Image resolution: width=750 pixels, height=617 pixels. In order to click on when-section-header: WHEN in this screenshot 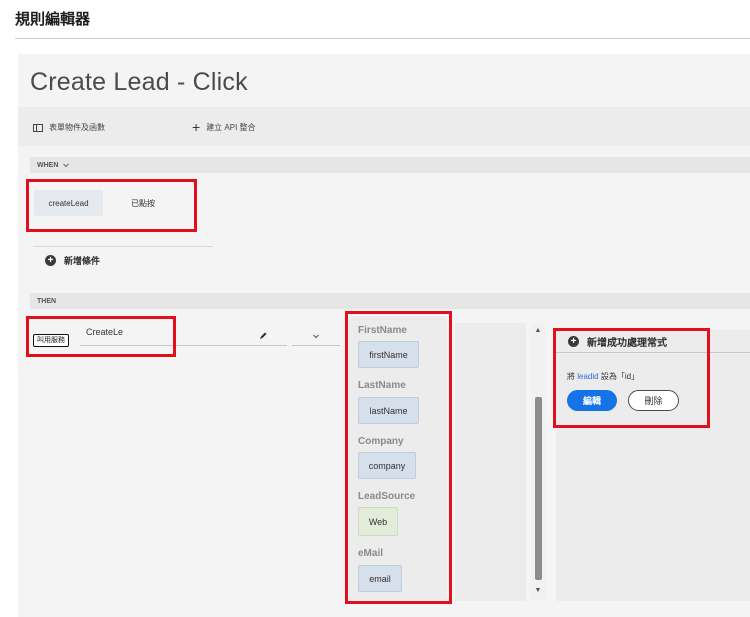, I will do `click(390, 165)`.